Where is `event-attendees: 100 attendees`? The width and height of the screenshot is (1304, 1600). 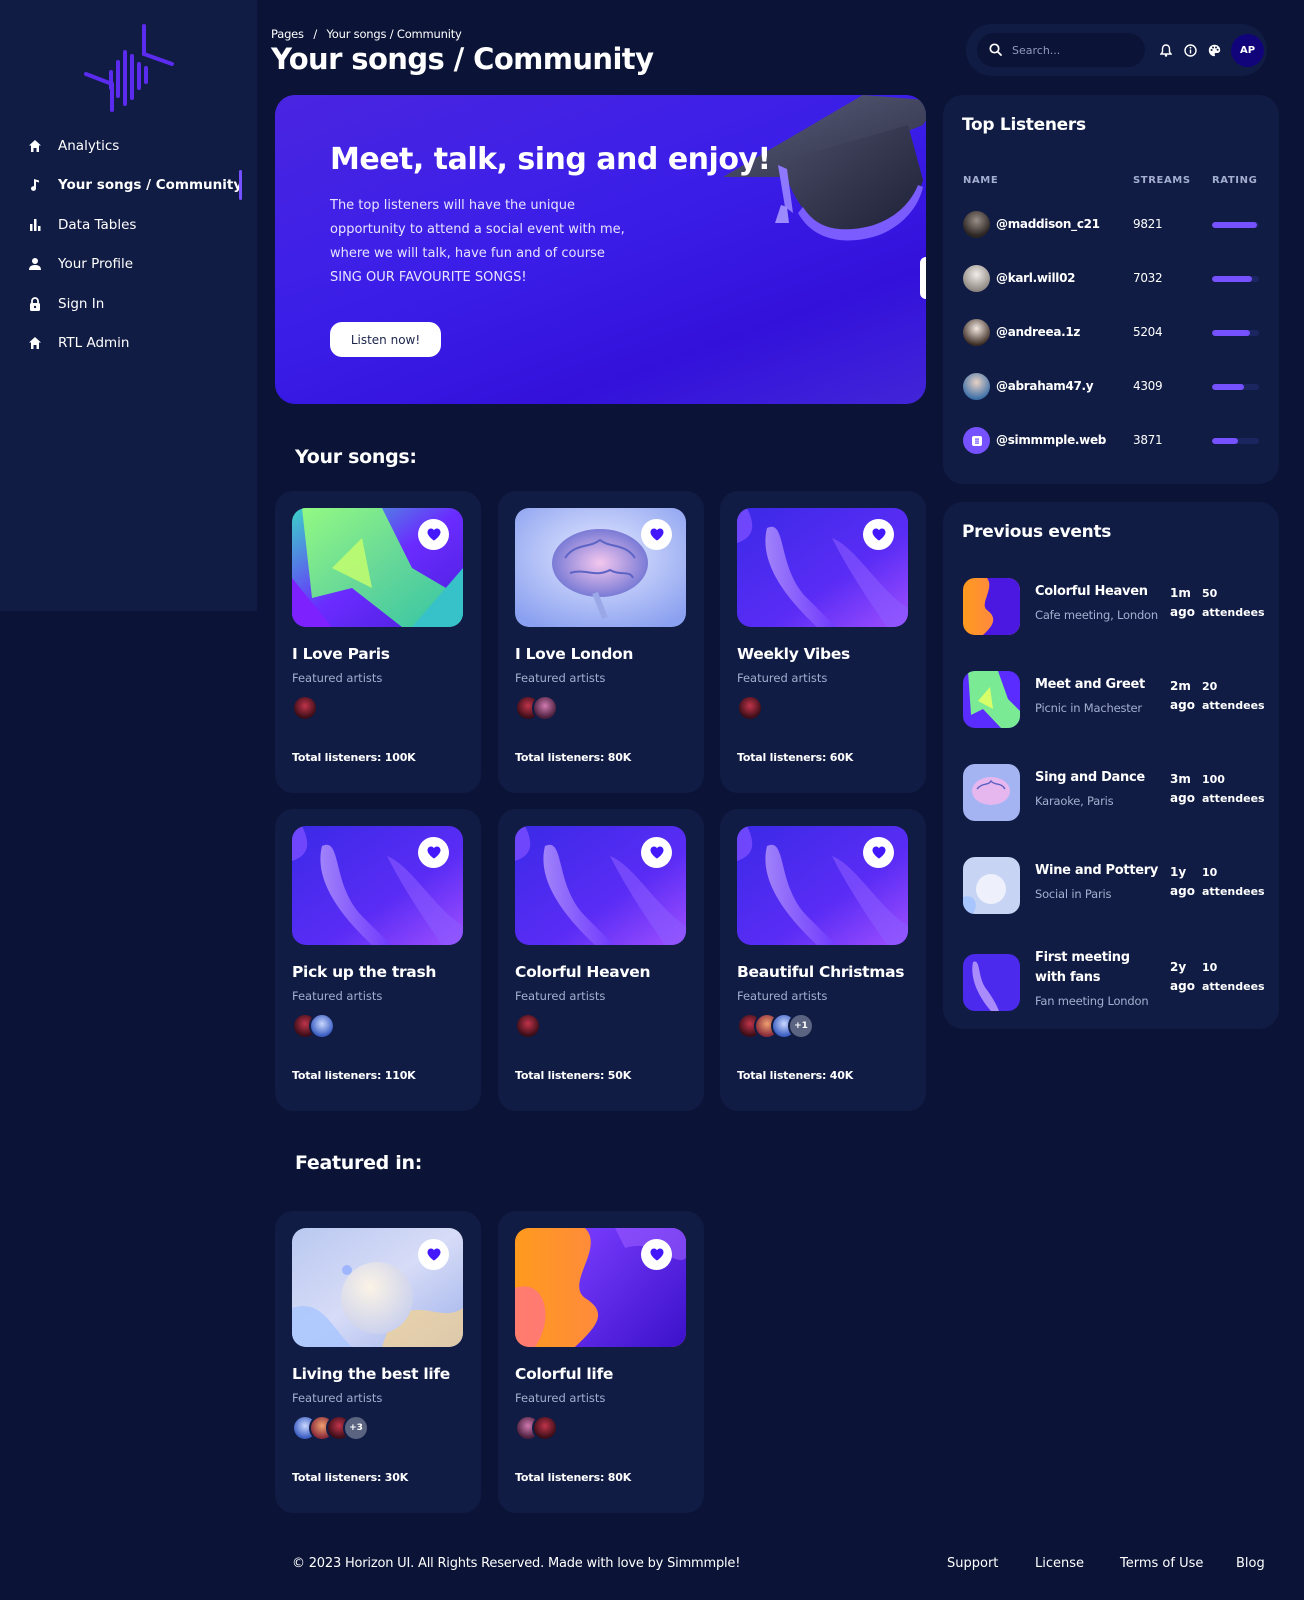
event-attendees: 100 attendees is located at coordinates (1233, 789).